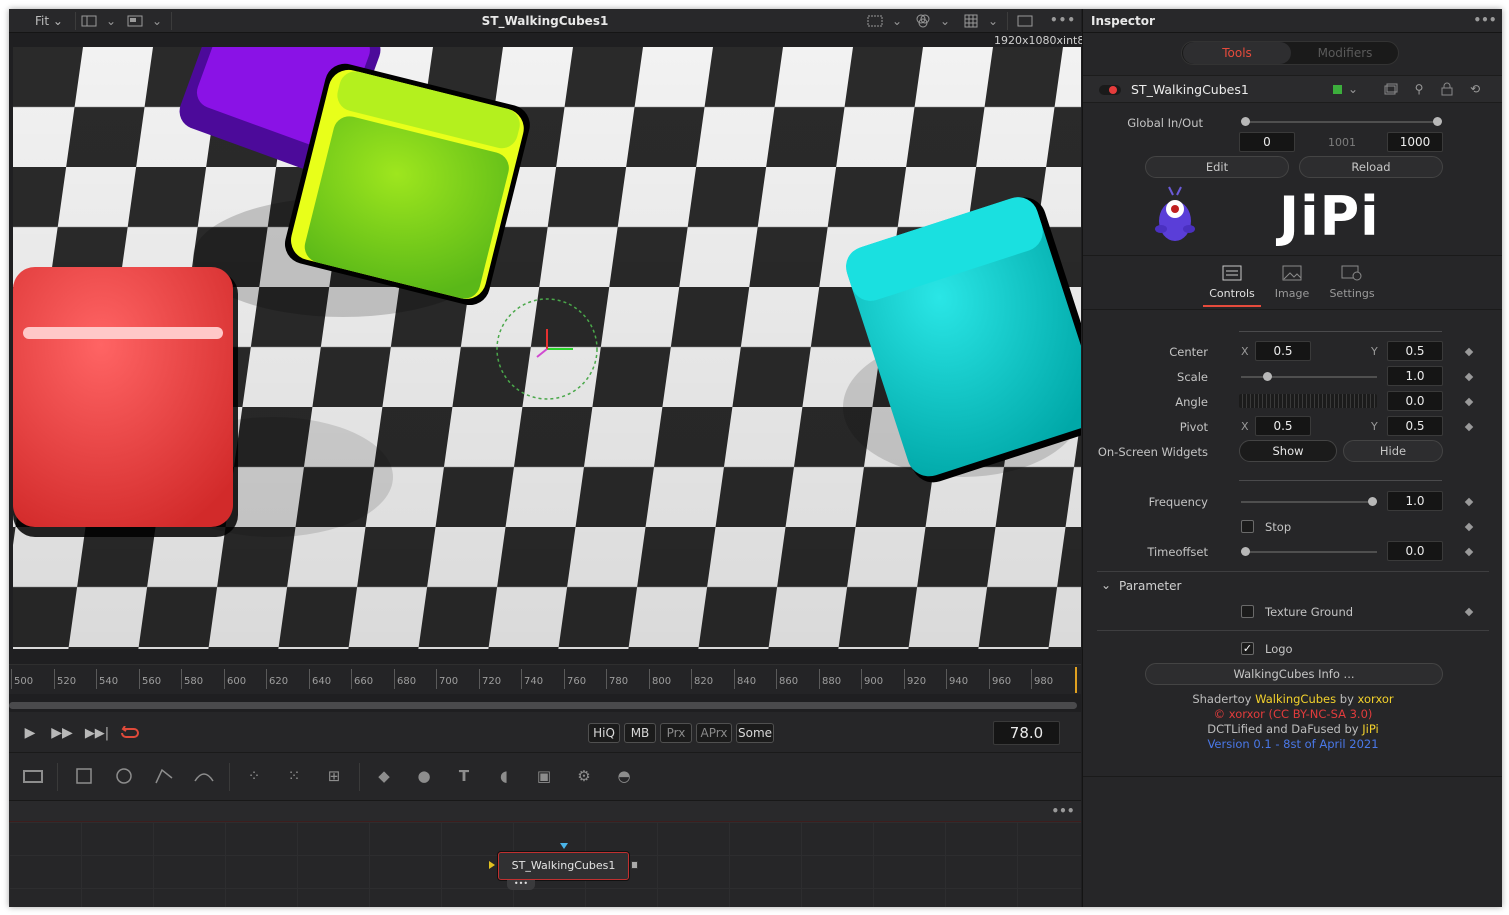 This screenshot has height=915, width=1509. I want to click on tab-tools: Tools, so click(1237, 53).